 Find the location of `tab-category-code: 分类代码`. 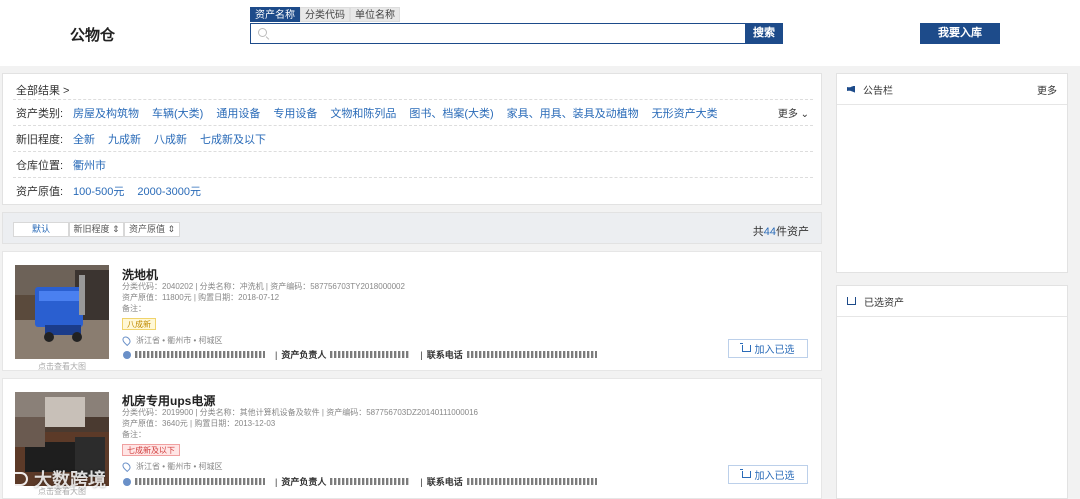

tab-category-code: 分类代码 is located at coordinates (325, 14).